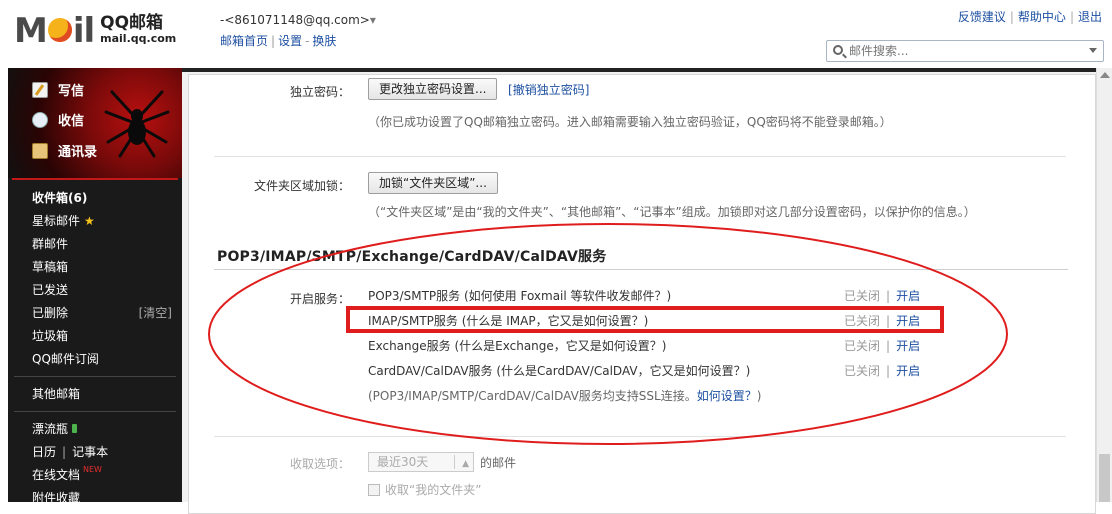 Image resolution: width=1112 pixels, height=514 pixels. Describe the element at coordinates (90, 451) in the screenshot. I see `notes-link: 记事本` at that location.